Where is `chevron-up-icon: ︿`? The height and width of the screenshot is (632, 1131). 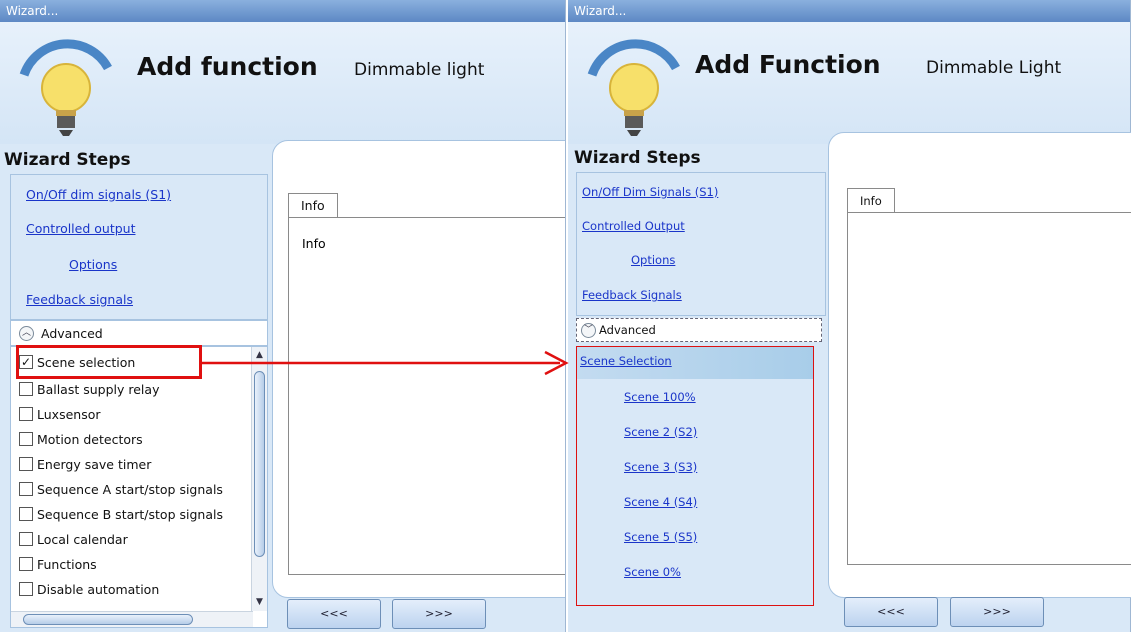
chevron-up-icon: ︿ is located at coordinates (26, 333).